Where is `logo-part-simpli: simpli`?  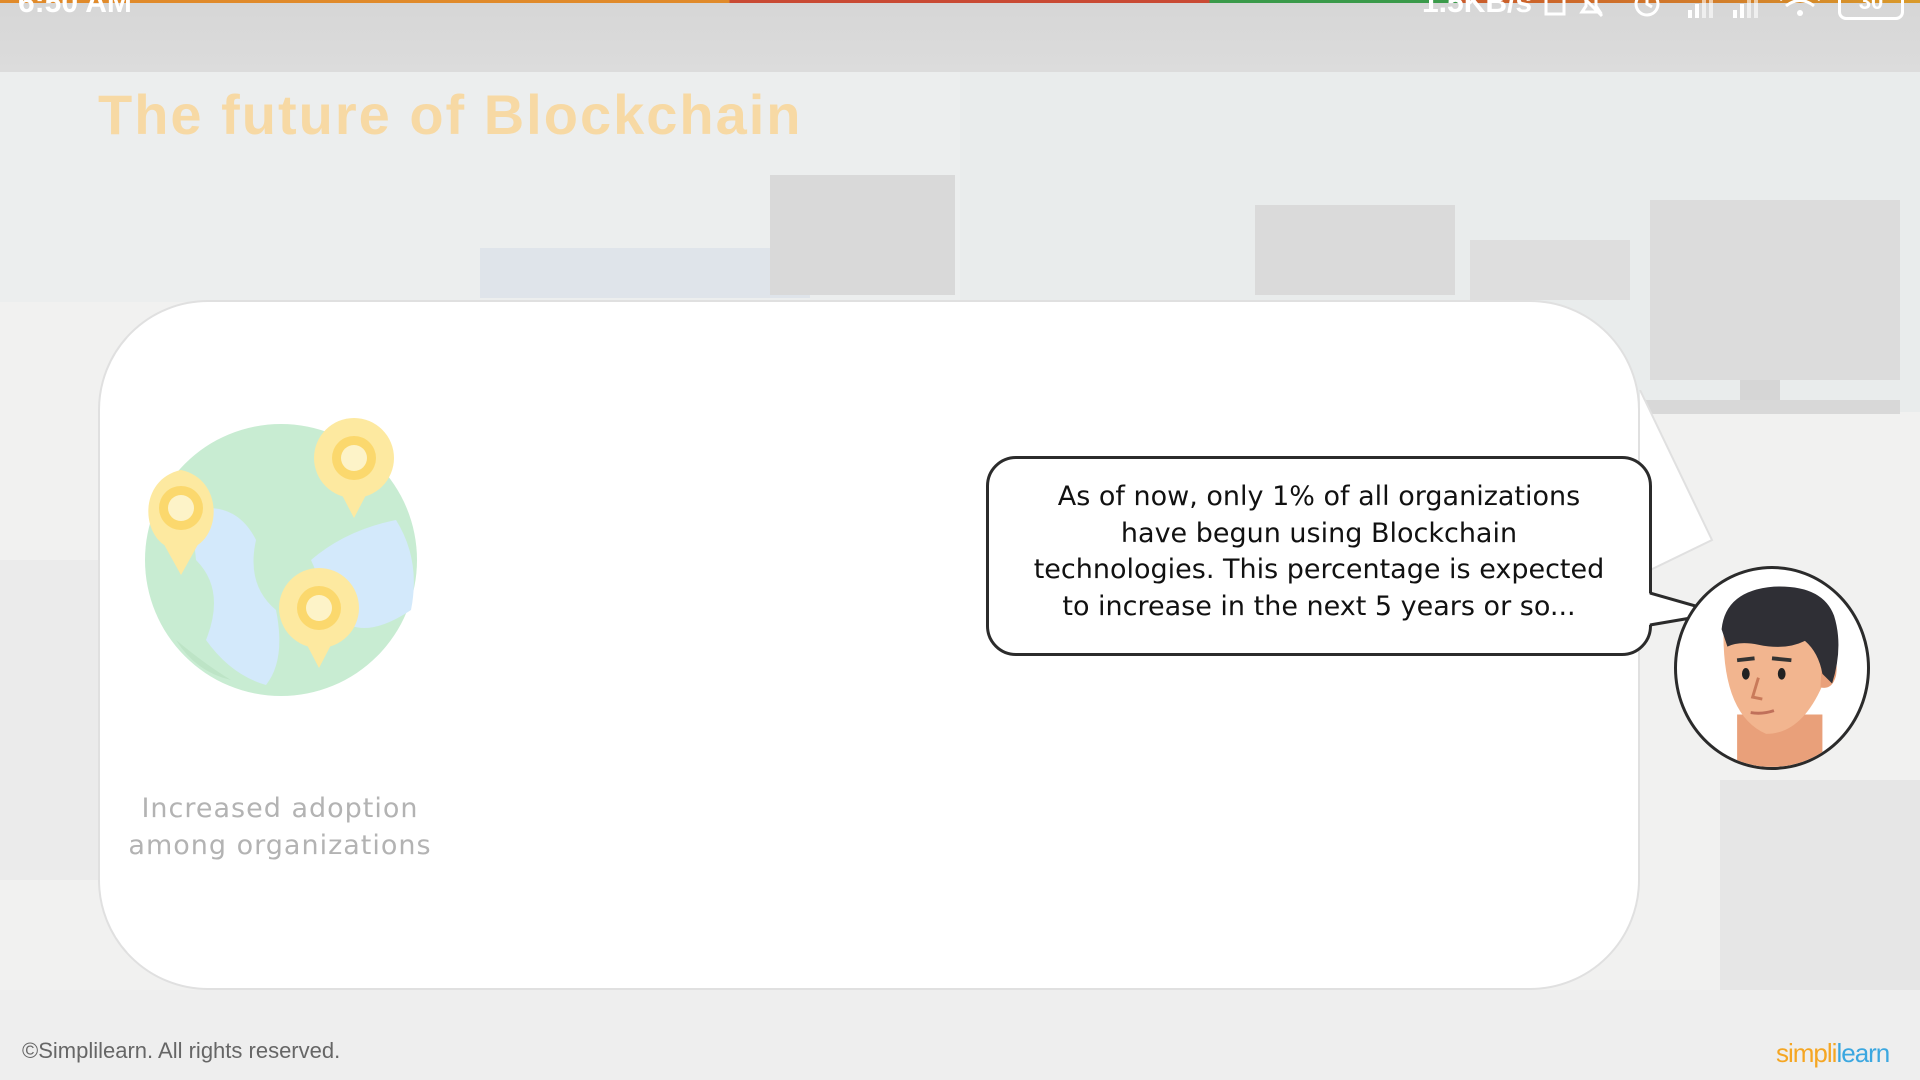 logo-part-simpli: simpli is located at coordinates (1806, 1053).